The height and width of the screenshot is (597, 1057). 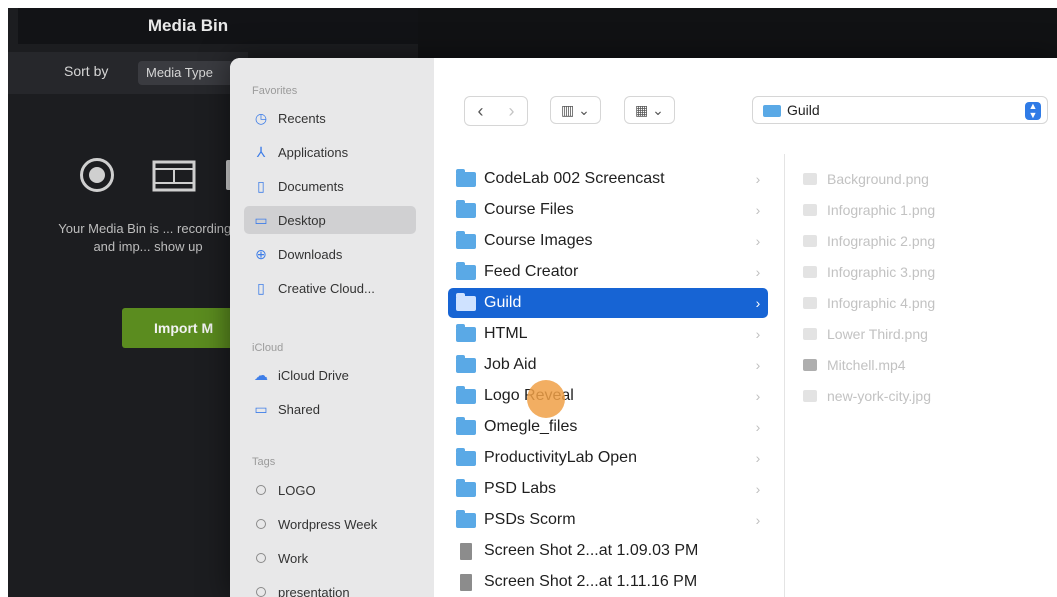 What do you see at coordinates (608, 272) in the screenshot?
I see `list-item: Feed Creator ›` at bounding box center [608, 272].